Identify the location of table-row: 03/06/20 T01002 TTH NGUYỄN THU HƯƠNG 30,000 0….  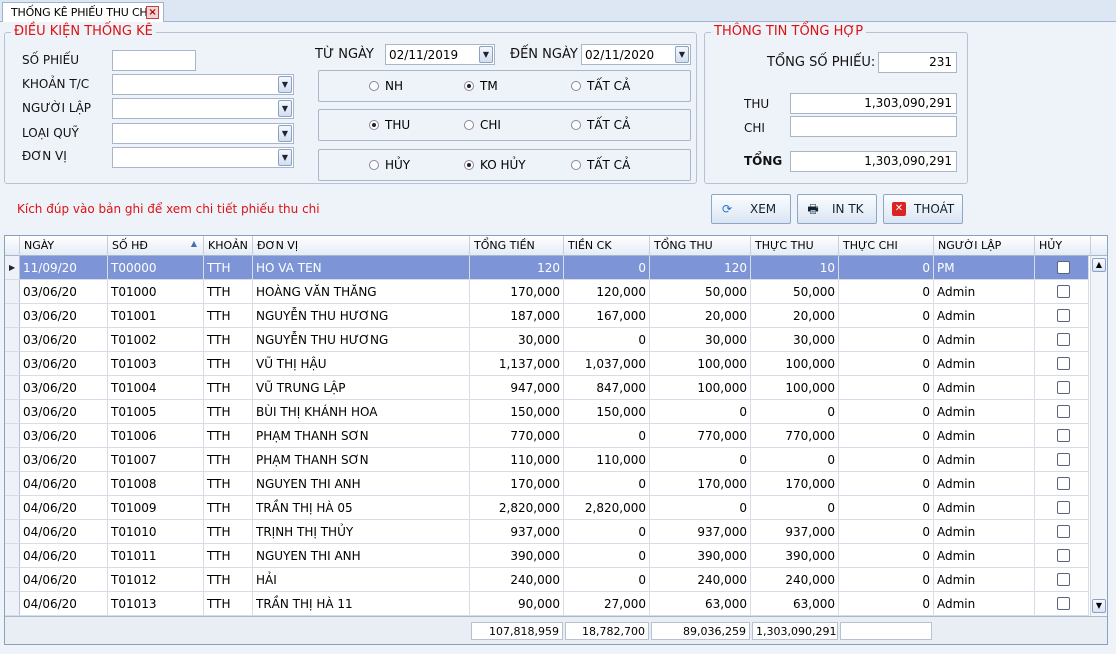
(547, 340).